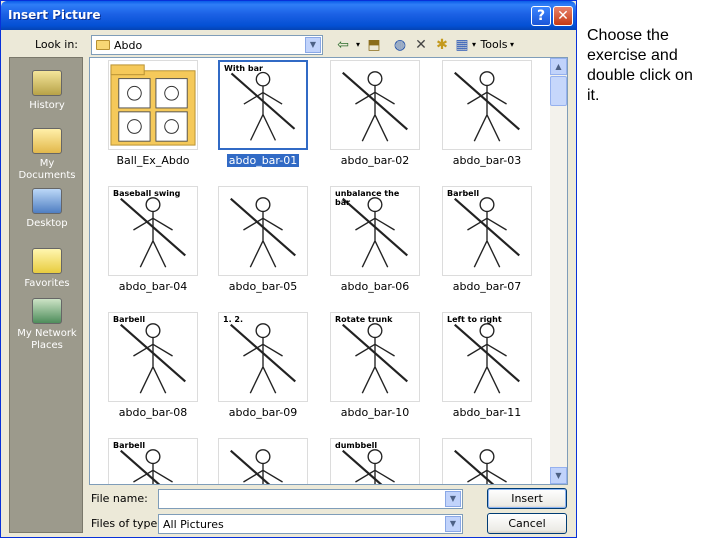 This screenshot has width=718, height=538. Describe the element at coordinates (258, 369) in the screenshot. I see `file-item: 1. 2. abdo_bar-09` at that location.